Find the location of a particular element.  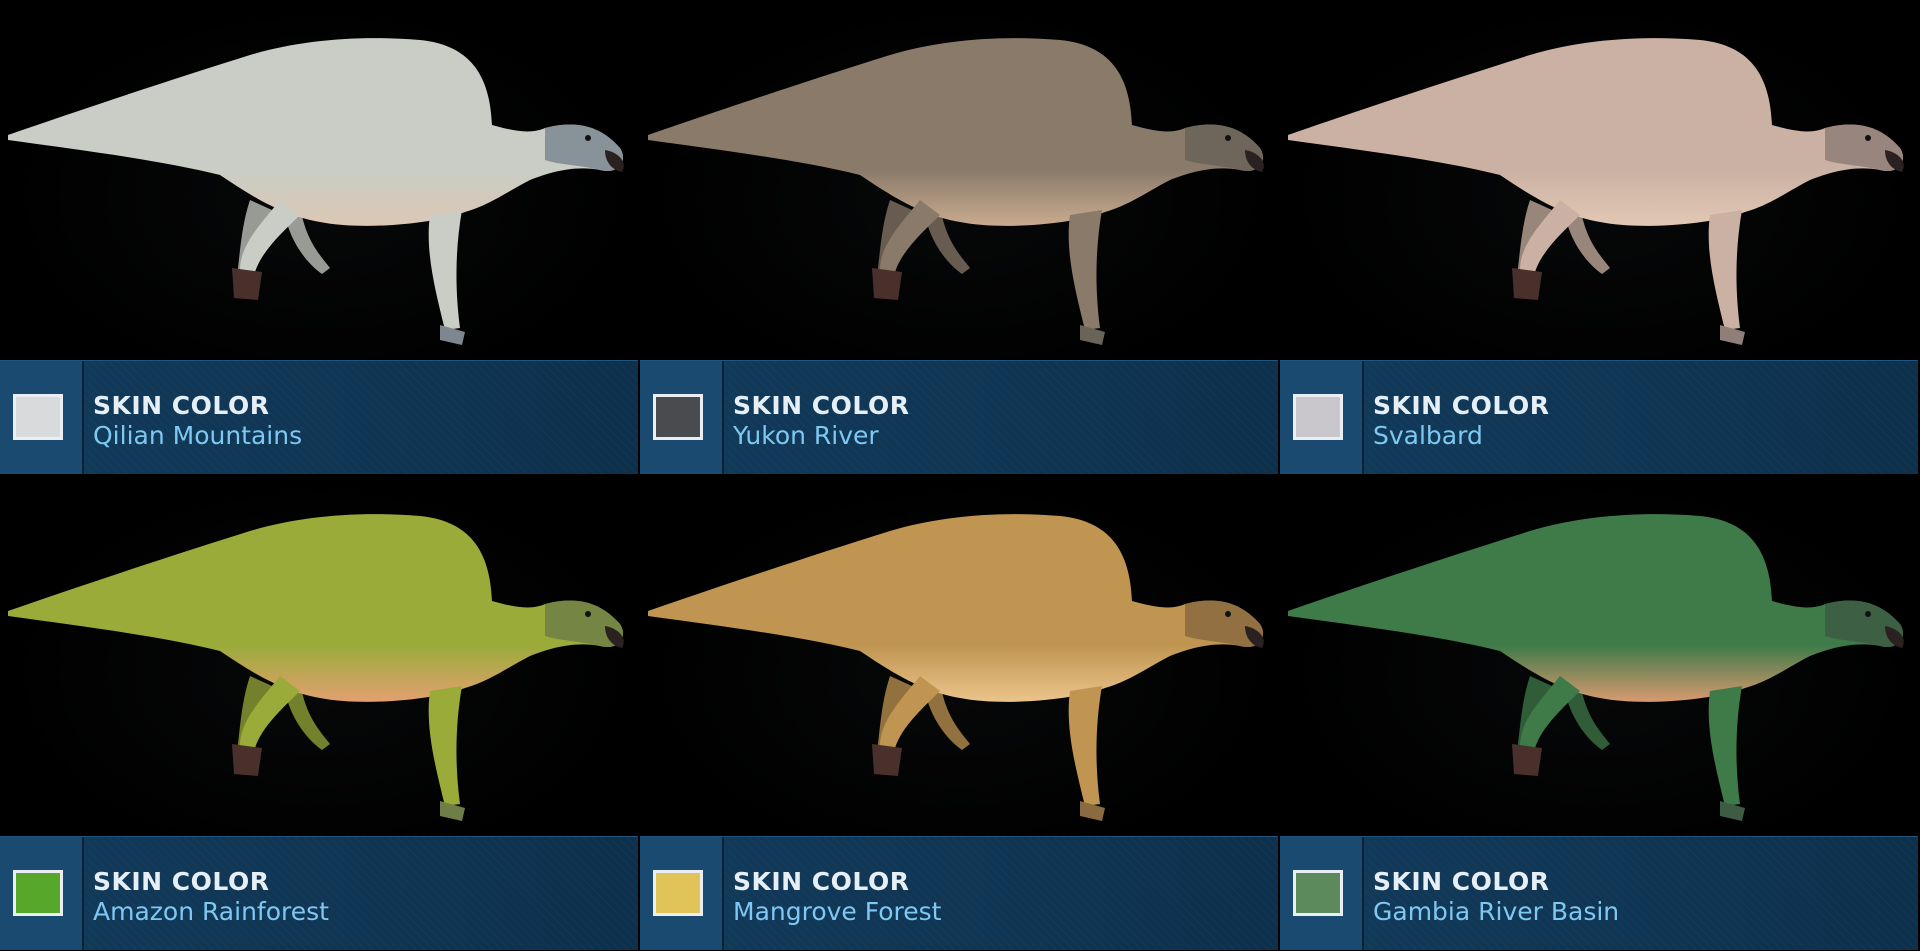

skin-color-banner: SKIN COLOR Amazon Rainforest is located at coordinates (319, 893).